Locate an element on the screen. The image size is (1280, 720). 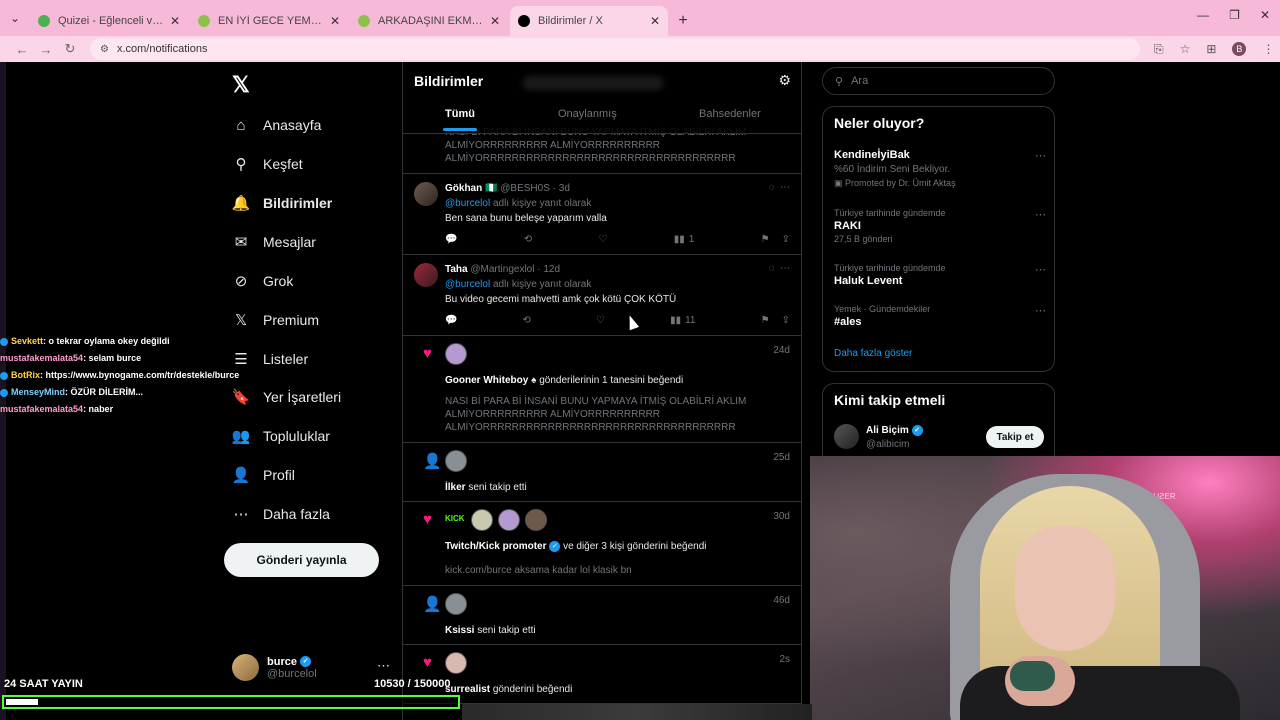
url-field: ⚙ x.com/notifications is located at coordinates (615, 49).